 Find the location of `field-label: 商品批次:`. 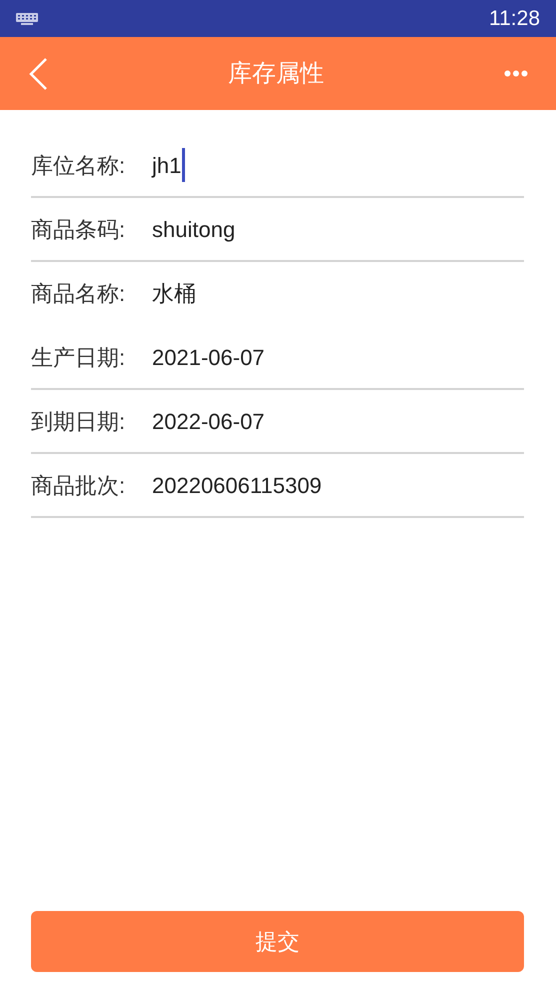

field-label: 商品批次: is located at coordinates (78, 486).